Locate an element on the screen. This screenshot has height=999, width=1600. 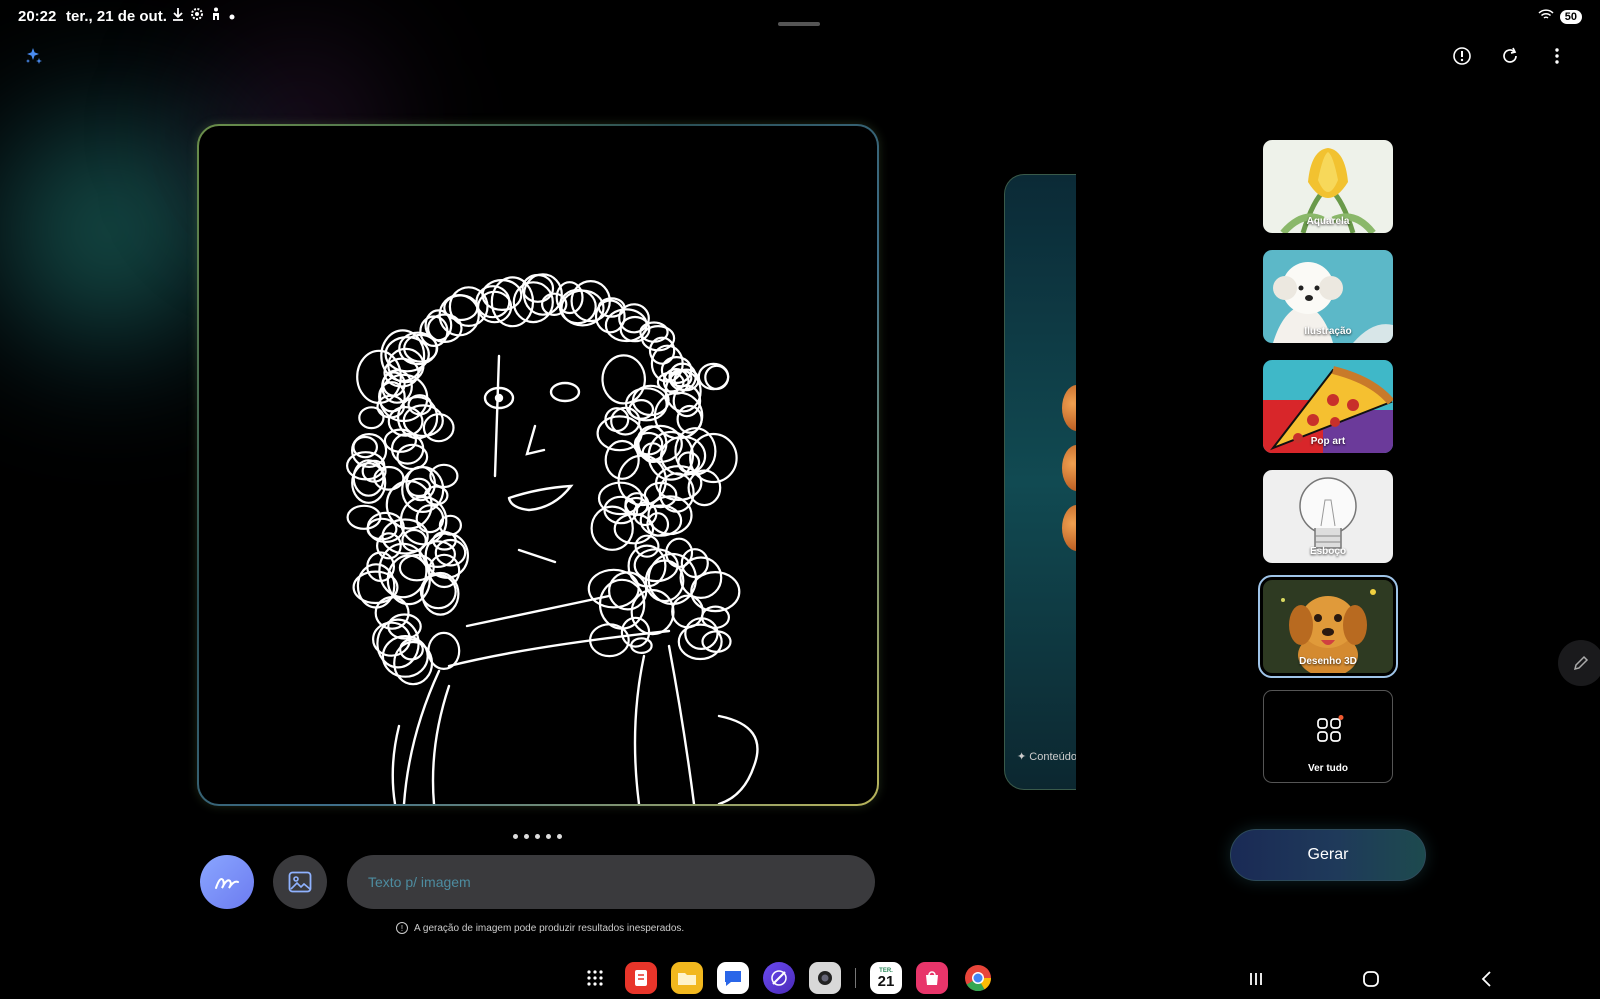
status-right: 50 is located at coordinates (1560, 17).